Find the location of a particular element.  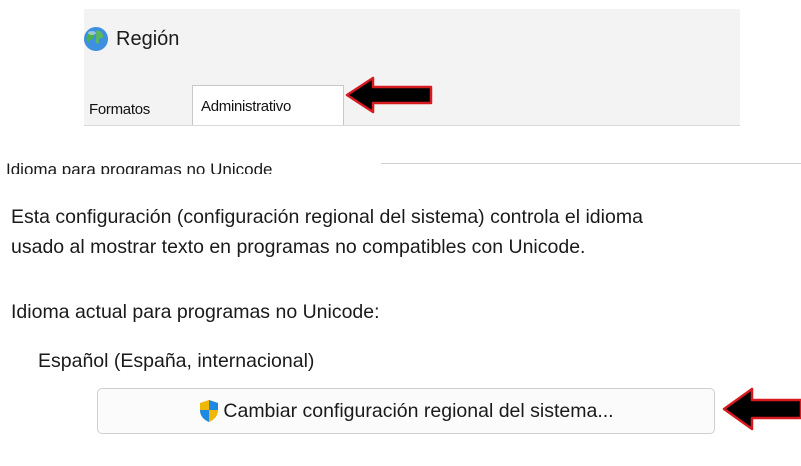

current-language-label: Idioma actual para programas no Unicode: is located at coordinates (195, 312).